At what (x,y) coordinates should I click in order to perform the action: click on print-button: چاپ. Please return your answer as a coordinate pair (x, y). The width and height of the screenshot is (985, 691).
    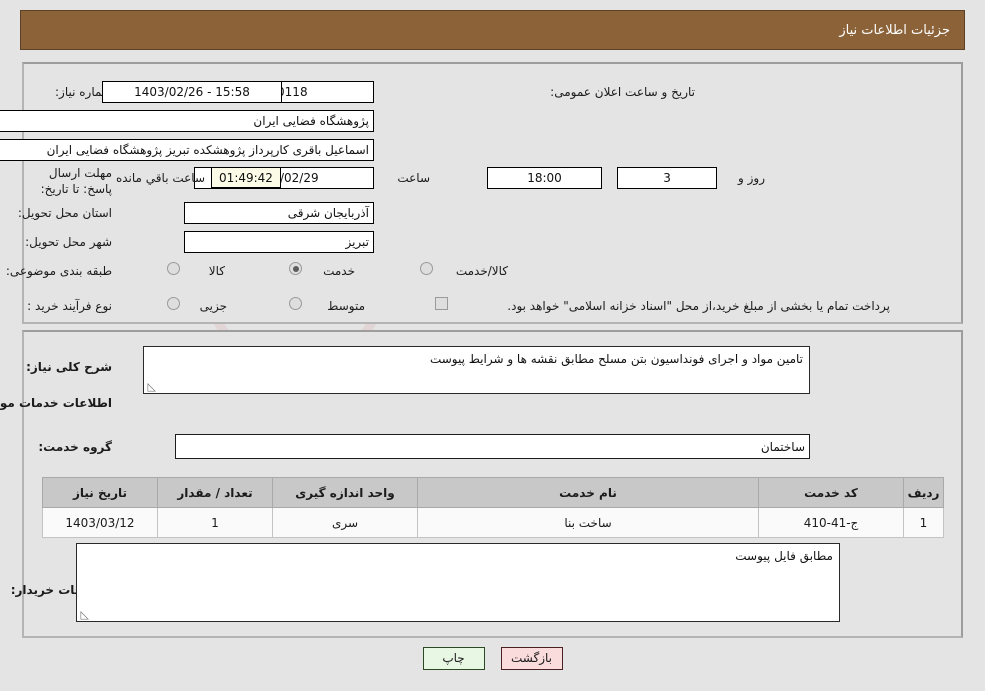
    Looking at the image, I should click on (453, 658).